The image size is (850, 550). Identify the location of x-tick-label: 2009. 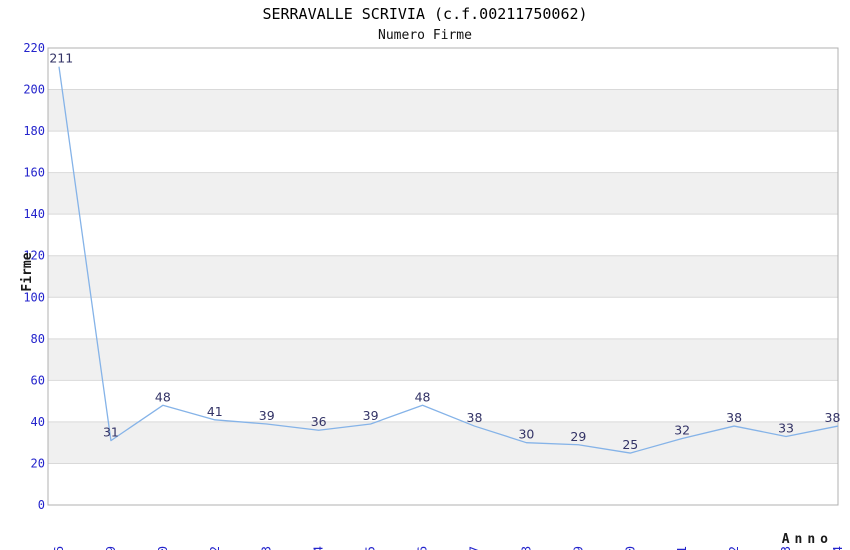
(110, 548).